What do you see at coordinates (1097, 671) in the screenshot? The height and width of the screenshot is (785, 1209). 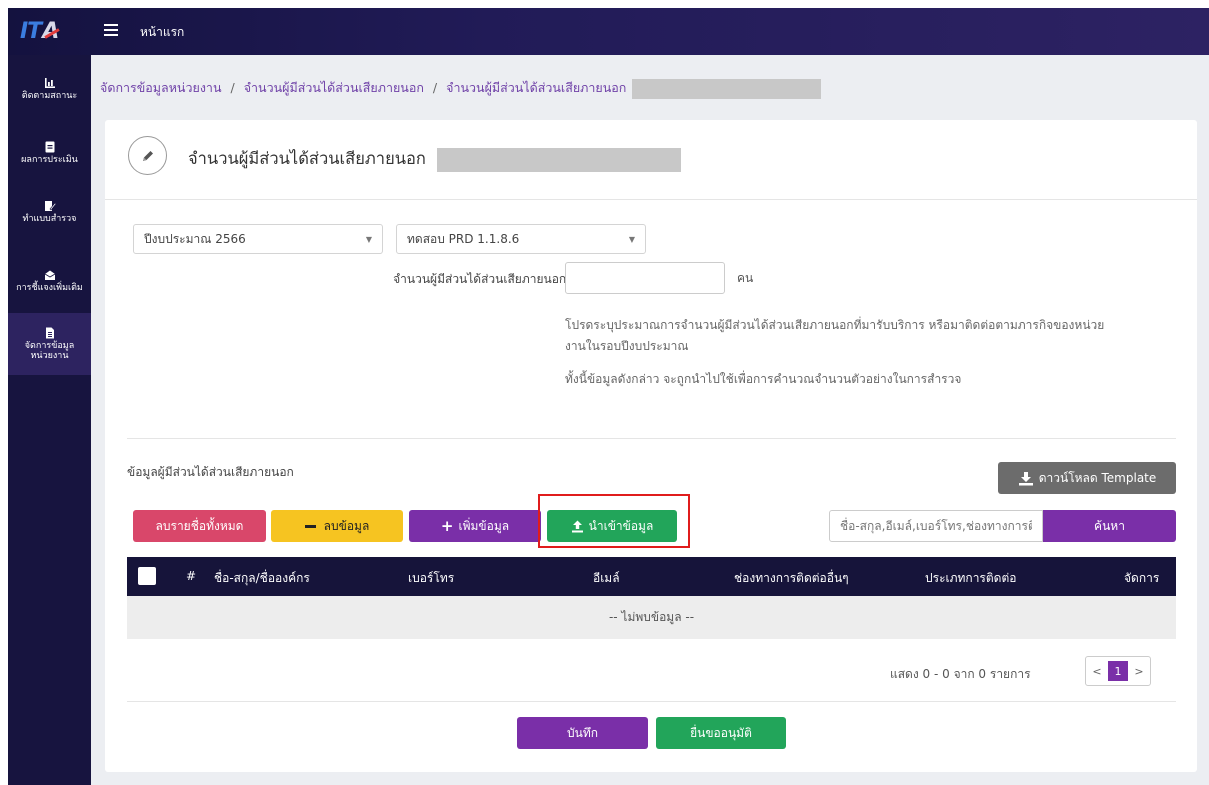 I see `page-prev-button: <` at bounding box center [1097, 671].